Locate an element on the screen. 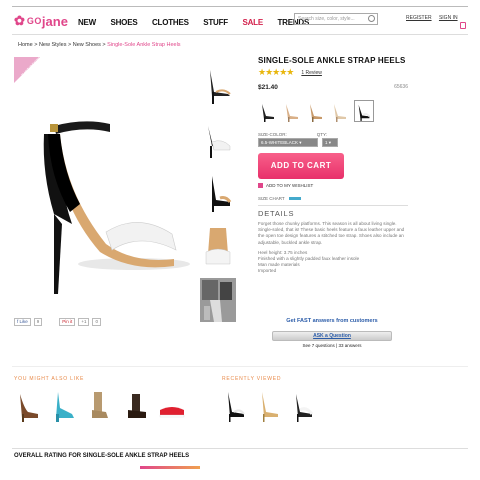 The height and width of the screenshot is (480, 480). logo-go-text: GO is located at coordinates (34, 21).